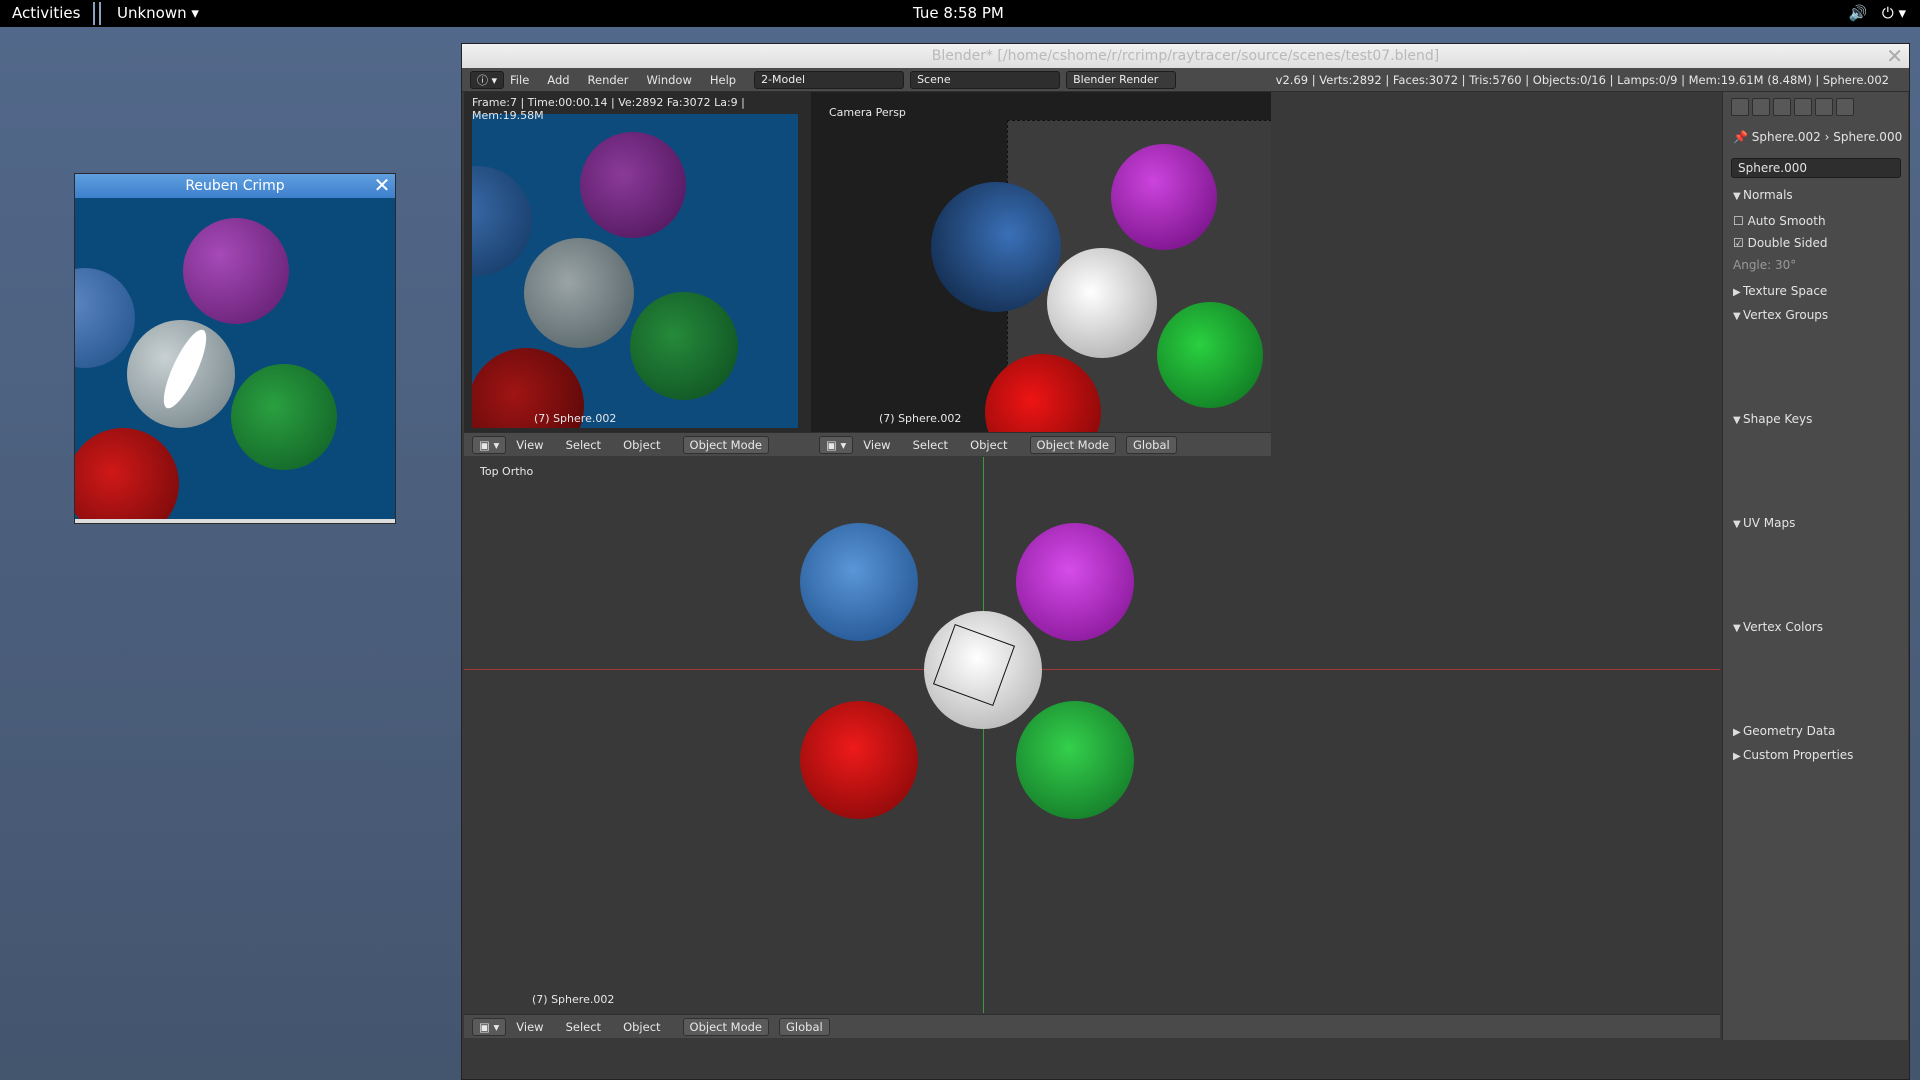 The width and height of the screenshot is (1920, 1080). I want to click on vertex-groups-label: Vertex Groups, so click(1786, 315).